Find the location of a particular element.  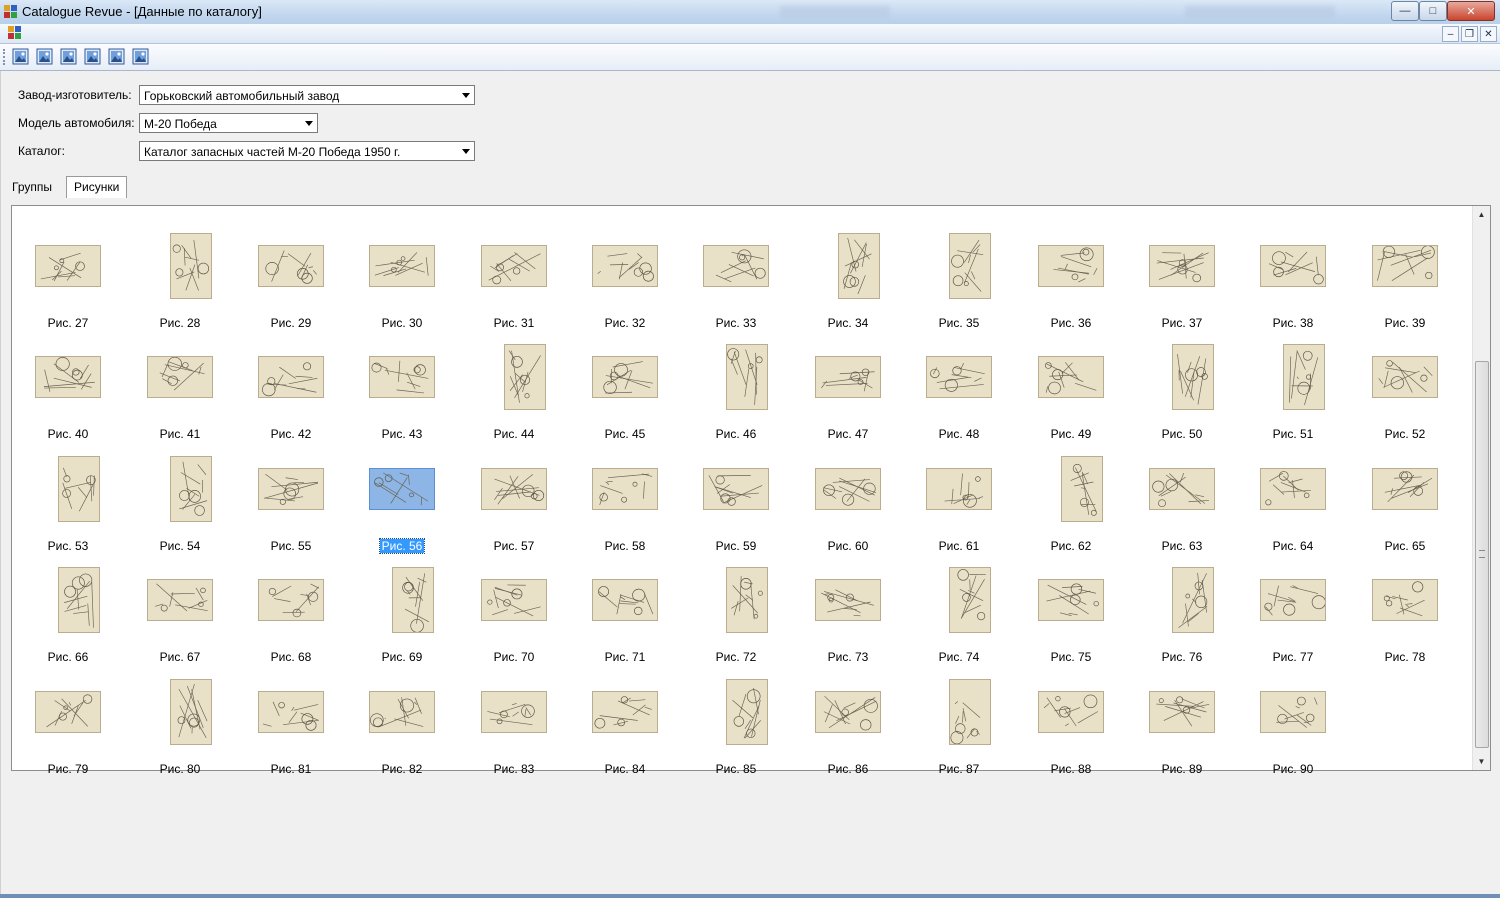

gallery-item: Рис. 29 is located at coordinates (307, 279).